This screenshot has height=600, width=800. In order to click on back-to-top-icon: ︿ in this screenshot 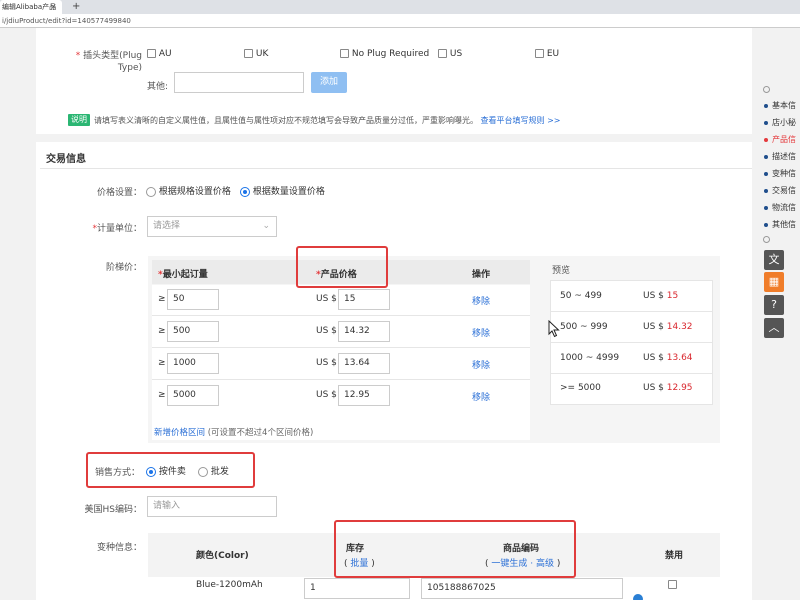, I will do `click(774, 328)`.